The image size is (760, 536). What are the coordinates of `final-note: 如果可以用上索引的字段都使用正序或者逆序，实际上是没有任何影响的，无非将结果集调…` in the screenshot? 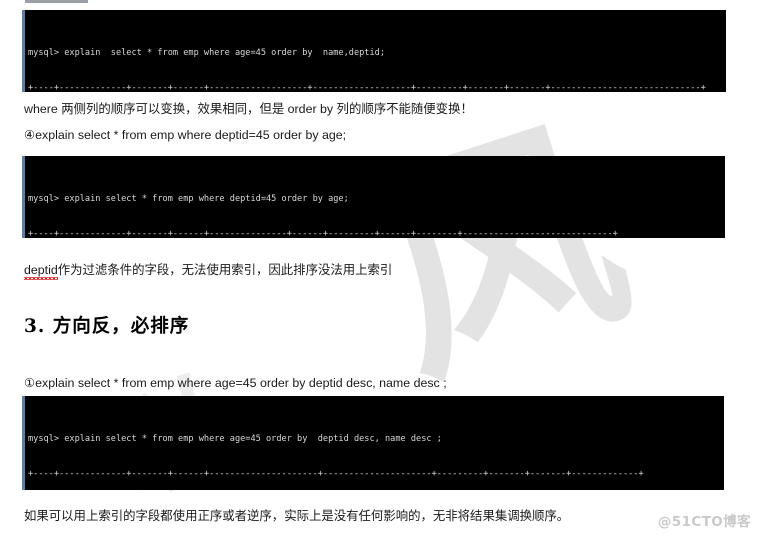 It's located at (297, 516).